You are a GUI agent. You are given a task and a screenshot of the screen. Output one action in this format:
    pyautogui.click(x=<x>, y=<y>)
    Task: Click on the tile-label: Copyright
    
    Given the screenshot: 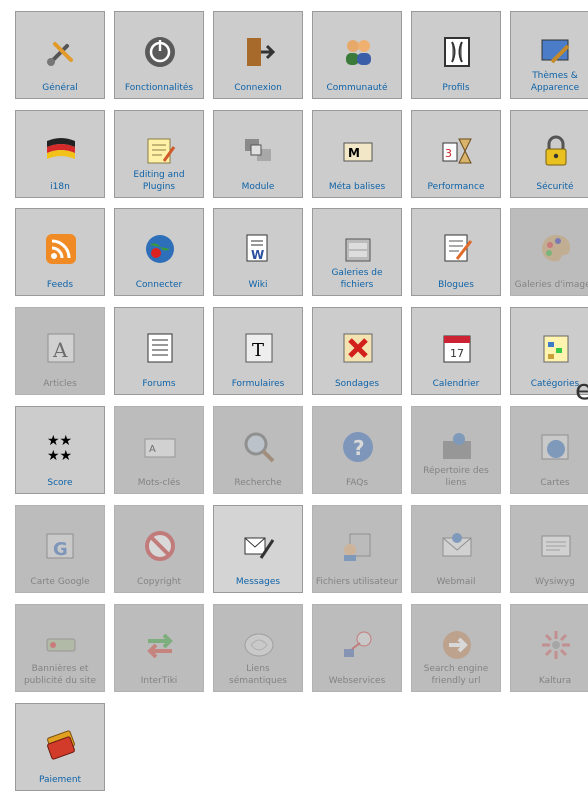 What is the action you would take?
    pyautogui.click(x=159, y=582)
    